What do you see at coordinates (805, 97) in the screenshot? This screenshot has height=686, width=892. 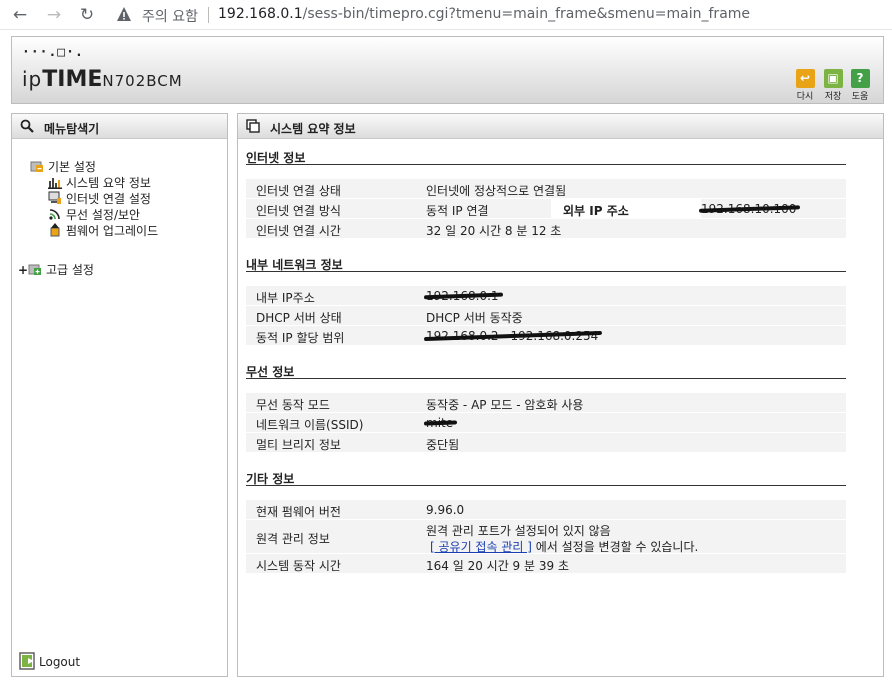 I see `back-label: 다시` at bounding box center [805, 97].